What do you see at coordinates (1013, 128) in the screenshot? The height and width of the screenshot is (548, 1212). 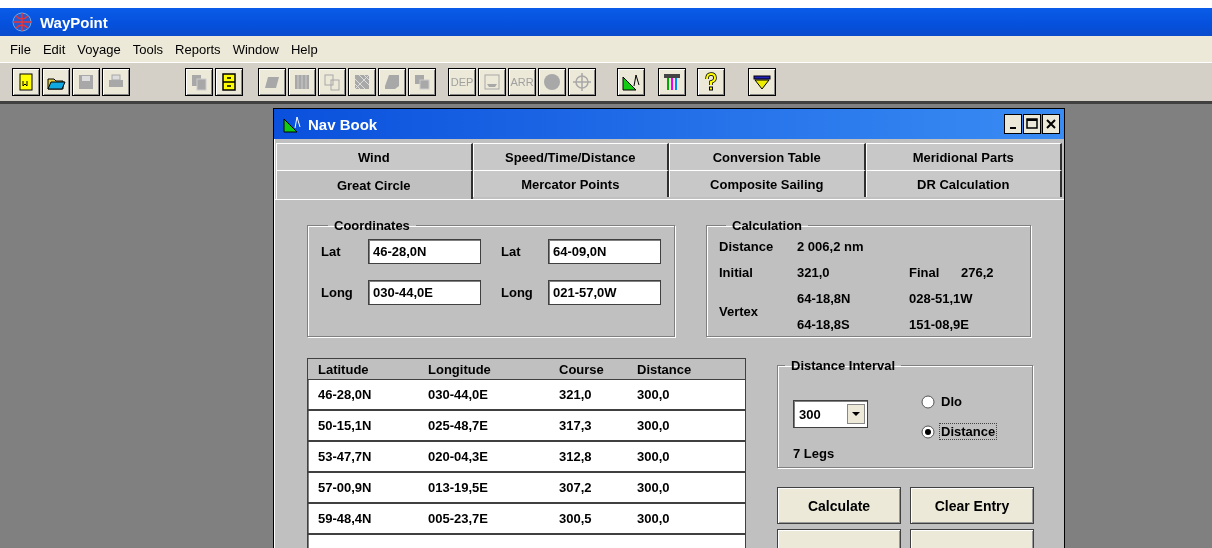 I see `minimize-icon` at bounding box center [1013, 128].